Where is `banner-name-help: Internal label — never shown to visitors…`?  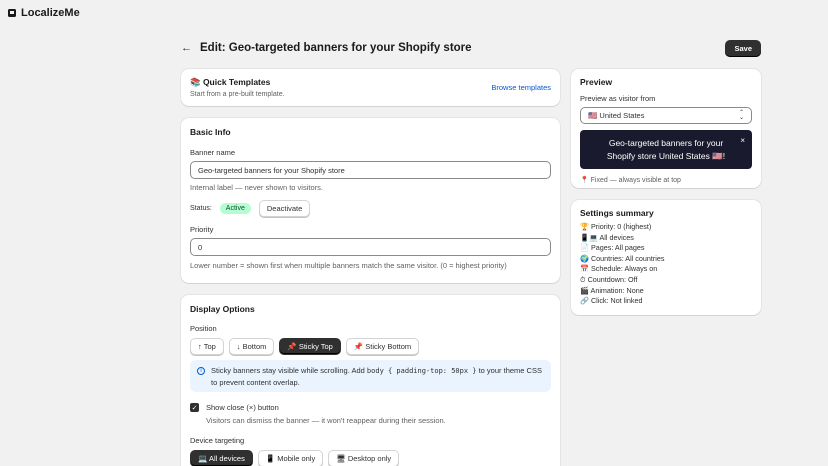
banner-name-help: Internal label — never shown to visitors… is located at coordinates (256, 187).